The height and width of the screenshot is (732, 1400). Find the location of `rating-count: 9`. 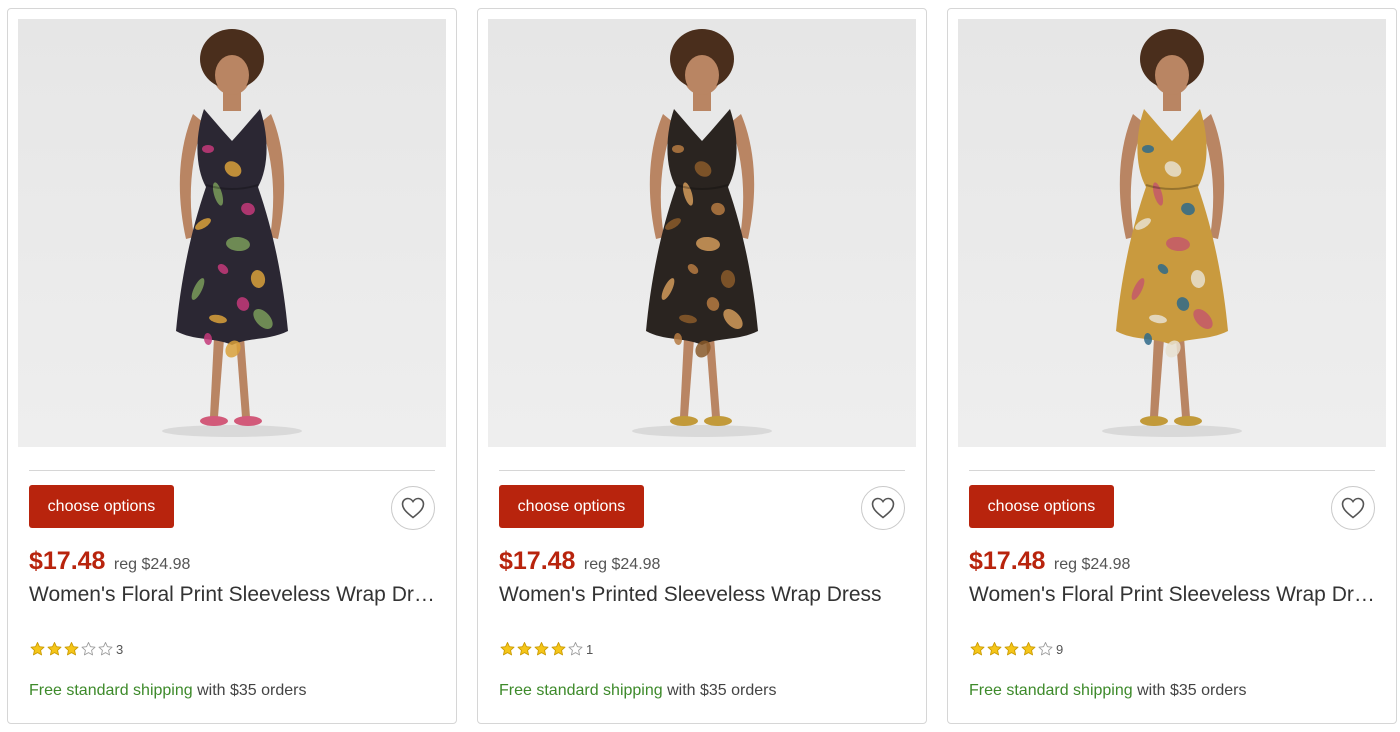

rating-count: 9 is located at coordinates (1060, 649).